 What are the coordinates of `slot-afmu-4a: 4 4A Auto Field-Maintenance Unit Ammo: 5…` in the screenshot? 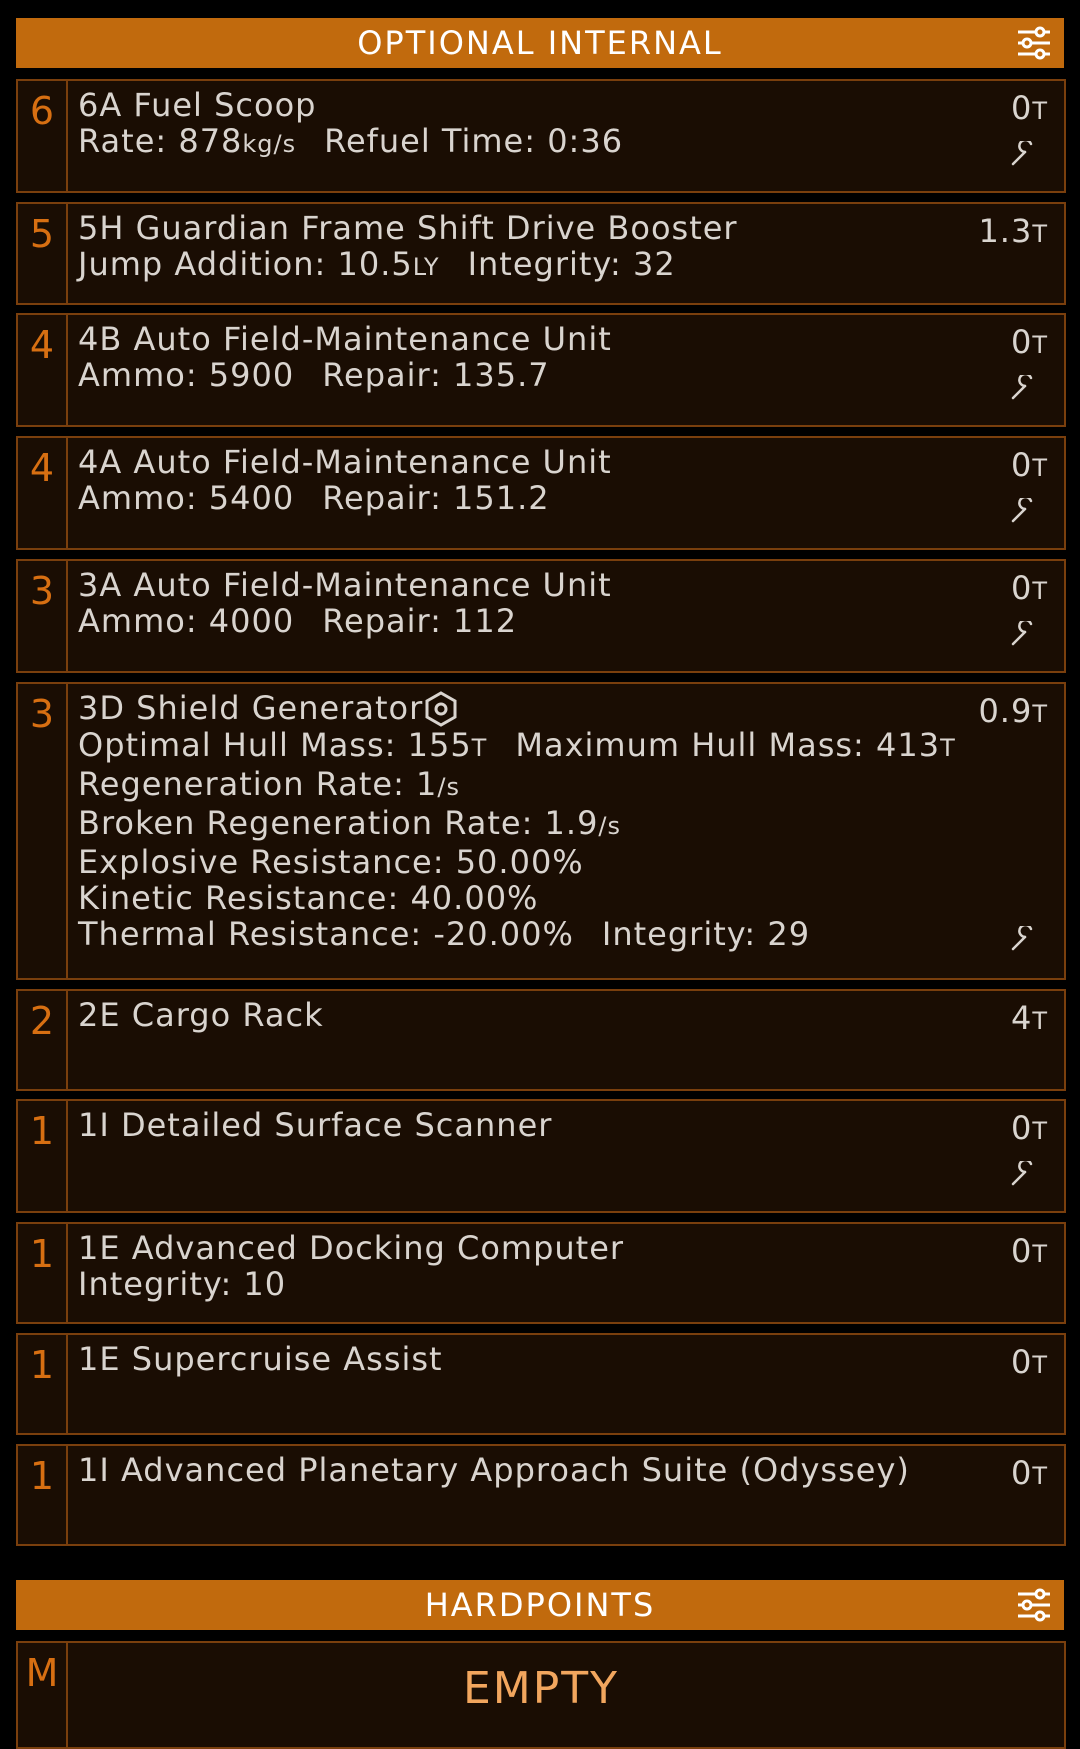 It's located at (541, 493).